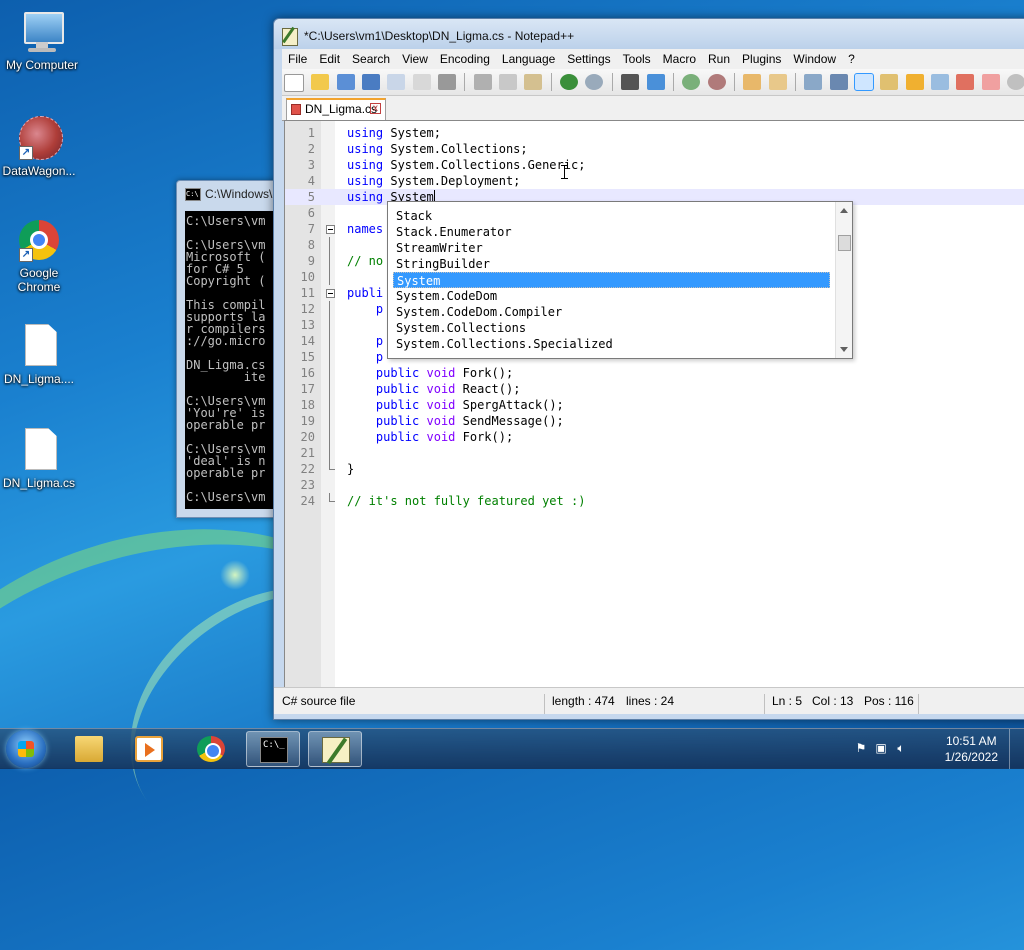 This screenshot has width=1024, height=950. What do you see at coordinates (89, 749) in the screenshot?
I see `taskbar-explorer` at bounding box center [89, 749].